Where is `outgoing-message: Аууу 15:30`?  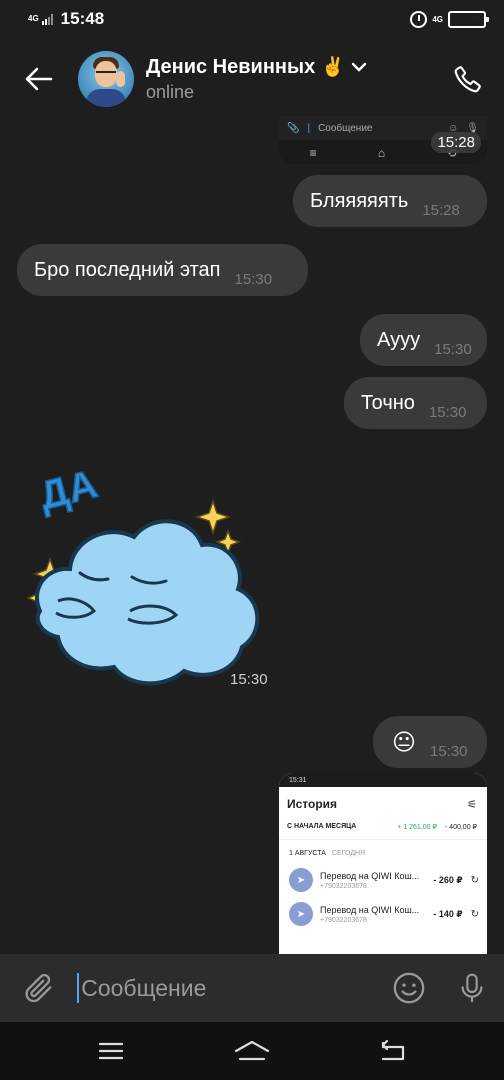 outgoing-message: Аууу 15:30 is located at coordinates (423, 340).